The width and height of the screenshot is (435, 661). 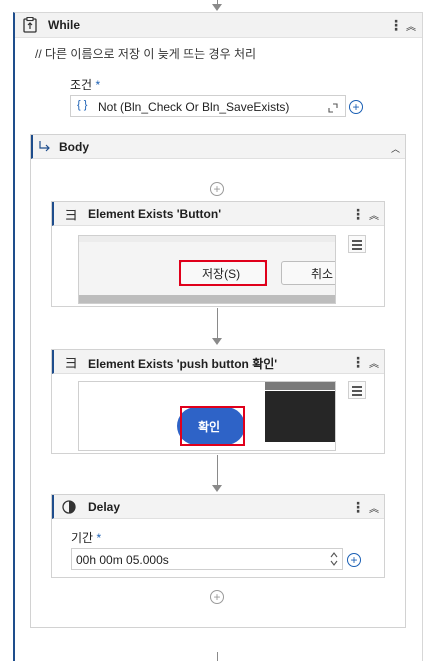 What do you see at coordinates (322, 274) in the screenshot?
I see `preview-cancel-label: 취소` at bounding box center [322, 274].